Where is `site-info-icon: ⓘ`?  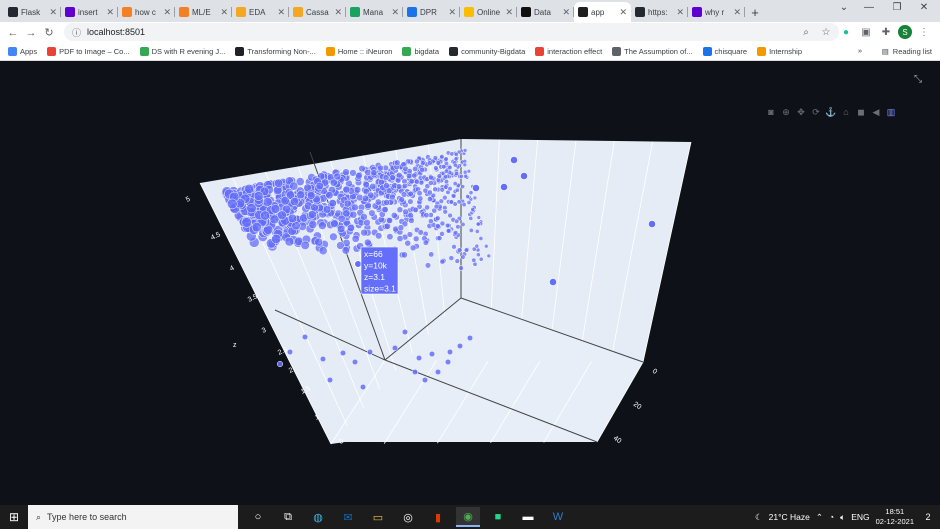
site-info-icon: ⓘ is located at coordinates (76, 32).